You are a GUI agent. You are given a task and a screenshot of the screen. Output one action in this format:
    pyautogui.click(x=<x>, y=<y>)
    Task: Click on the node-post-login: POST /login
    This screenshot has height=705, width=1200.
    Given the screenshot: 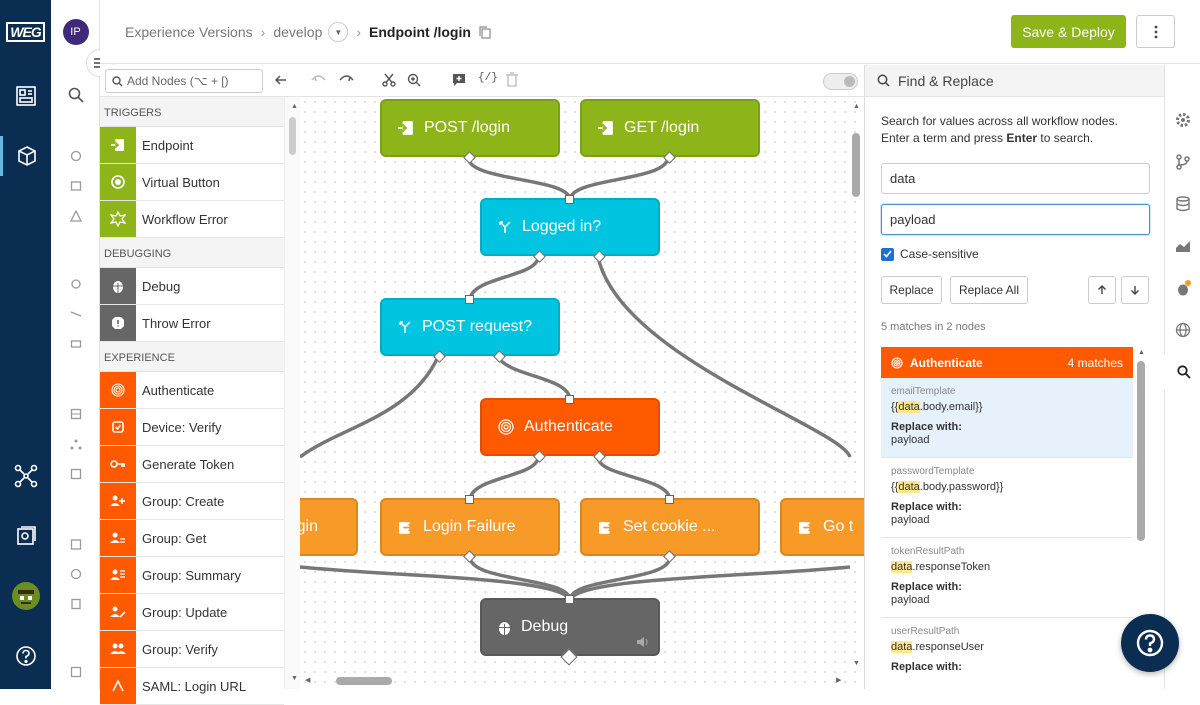 What is the action you would take?
    pyautogui.click(x=470, y=131)
    